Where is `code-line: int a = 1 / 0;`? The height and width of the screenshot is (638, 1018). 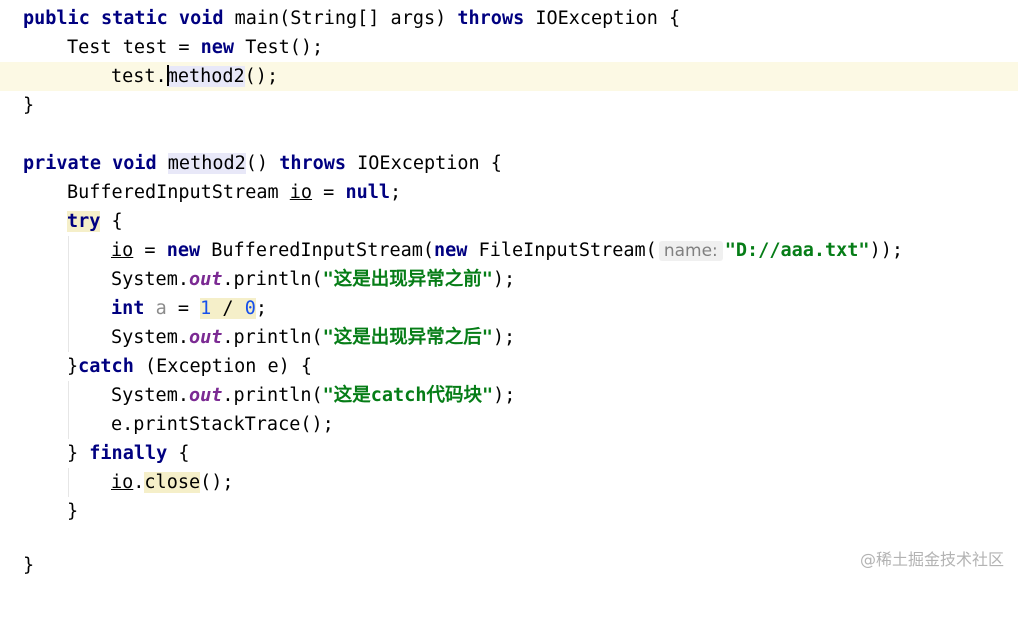 code-line: int a = 1 / 0; is located at coordinates (509, 308).